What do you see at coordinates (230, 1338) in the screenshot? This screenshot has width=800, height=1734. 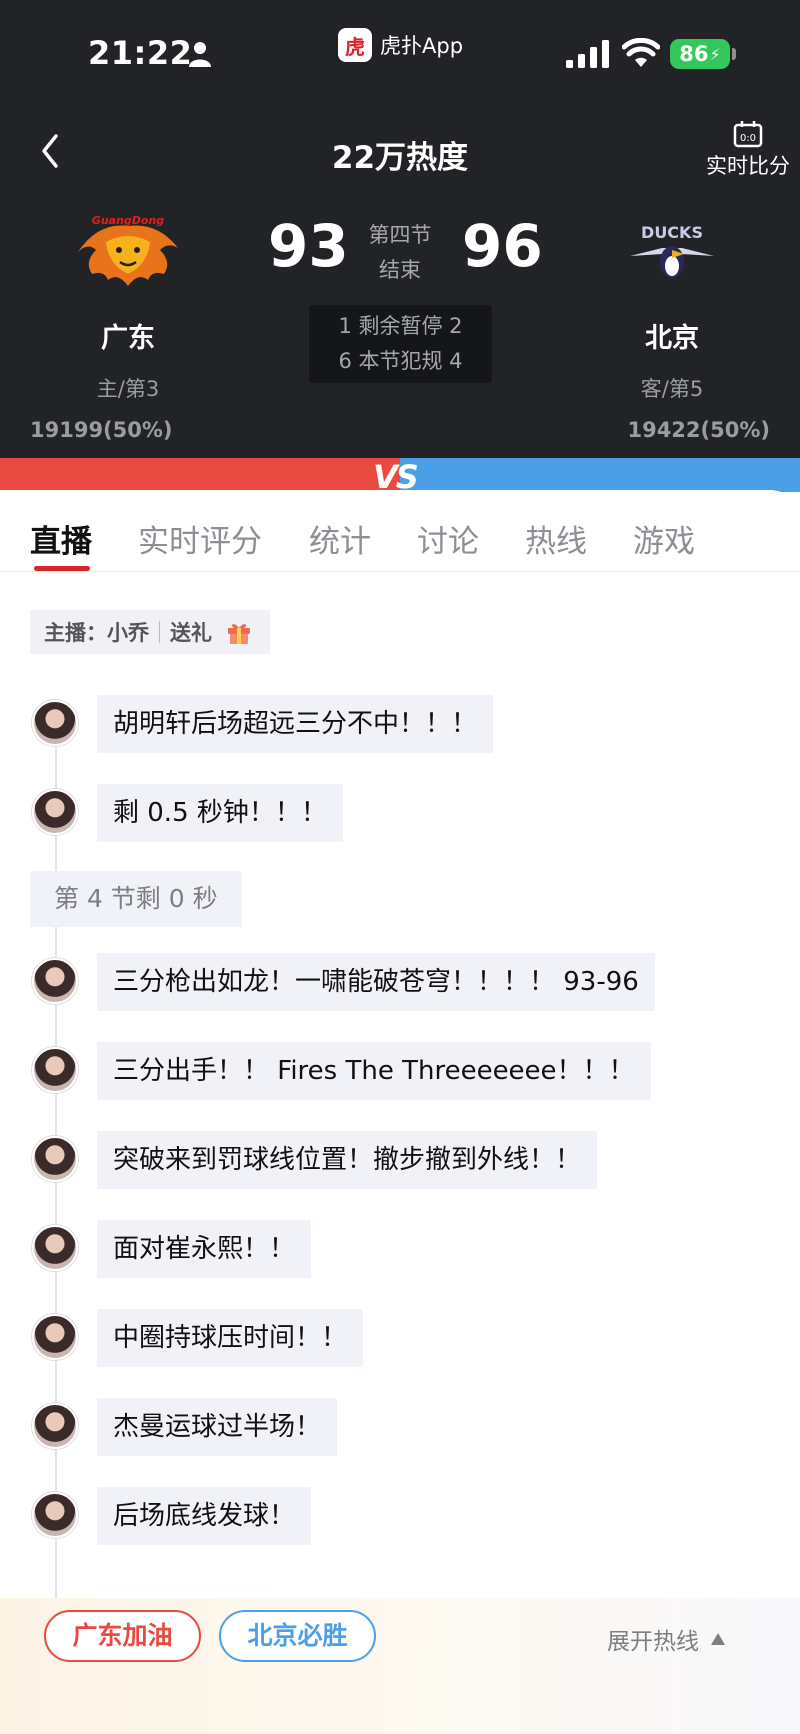 I see `message-bubble: 中圈持球压时间！！` at bounding box center [230, 1338].